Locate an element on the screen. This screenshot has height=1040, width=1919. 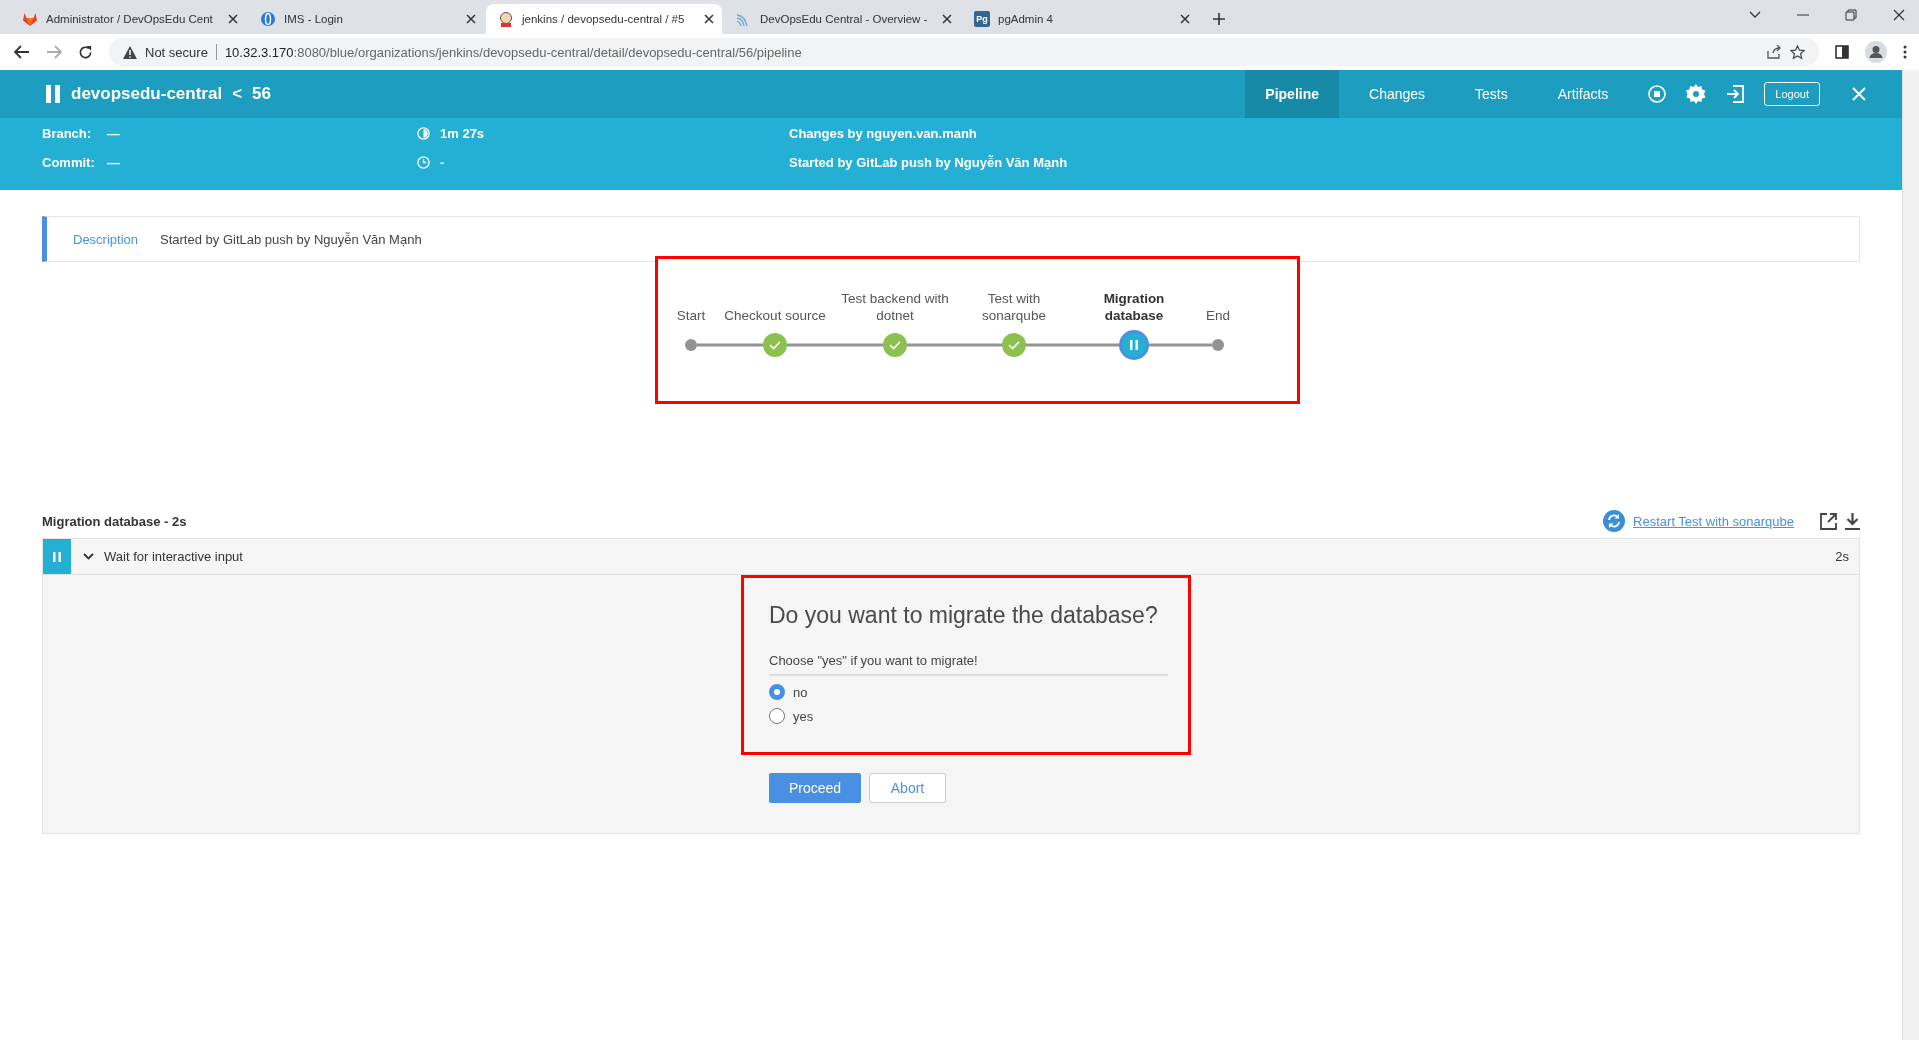
tab-title: pgAdmin 4 is located at coordinates (1026, 19).